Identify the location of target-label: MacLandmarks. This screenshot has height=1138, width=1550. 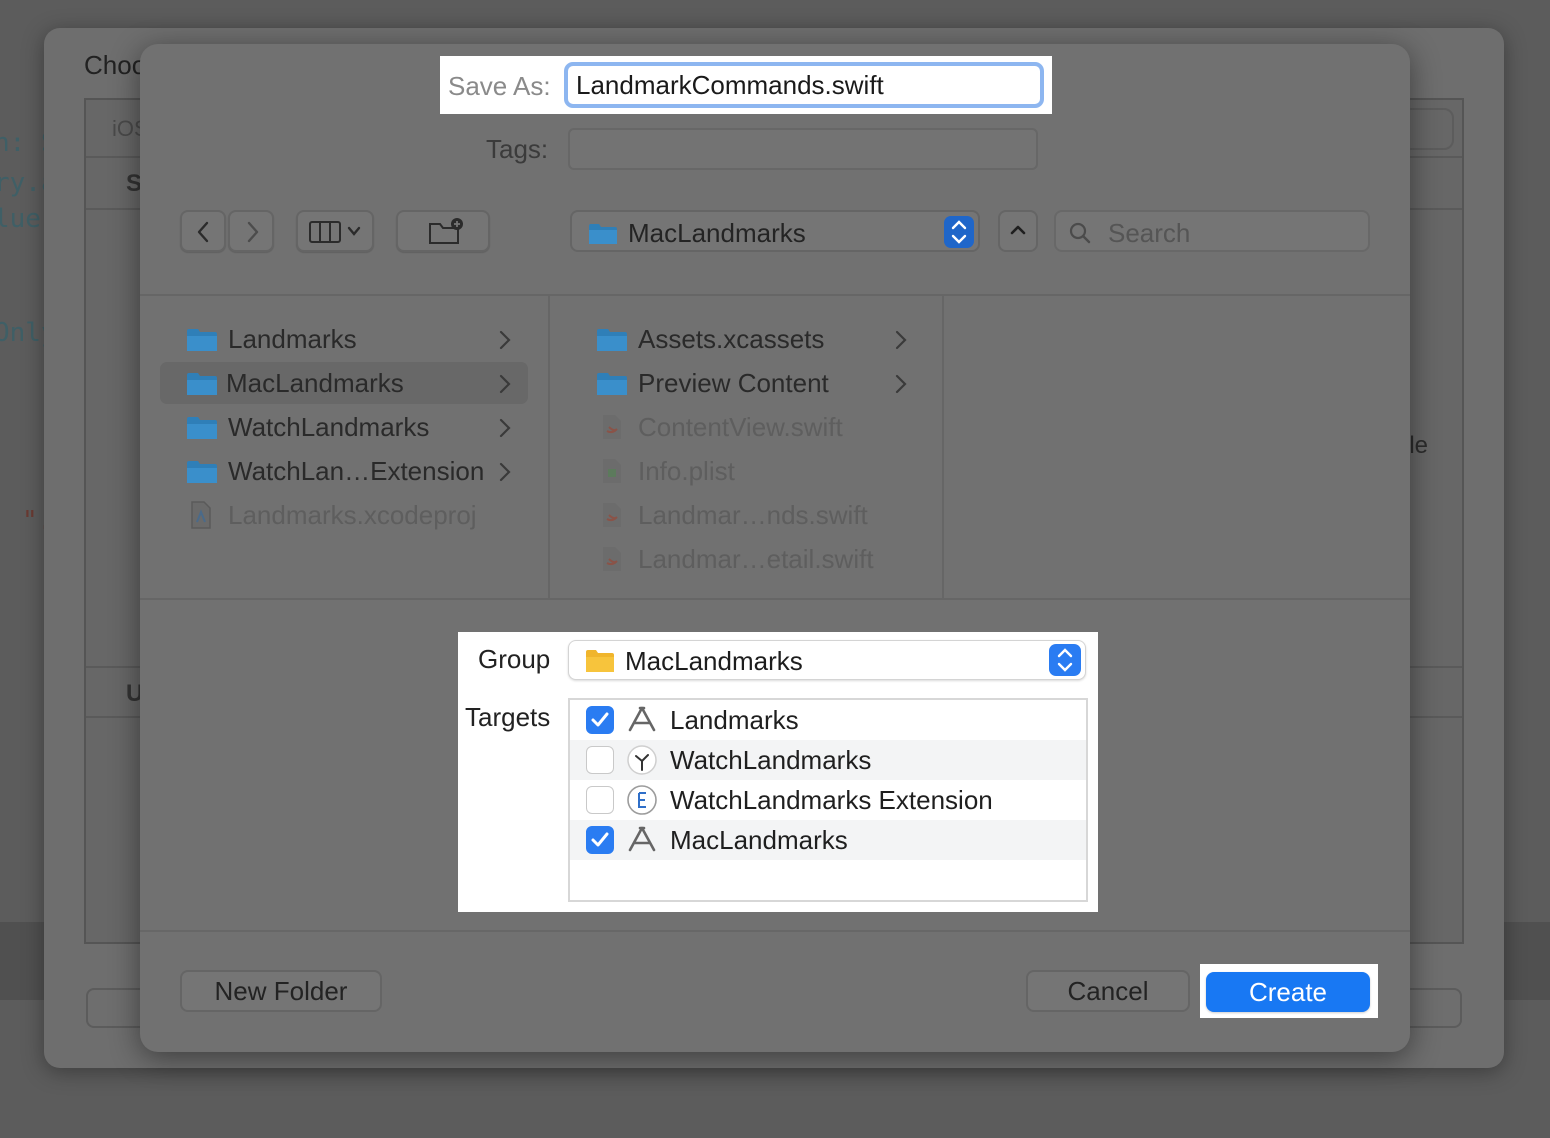
(759, 840).